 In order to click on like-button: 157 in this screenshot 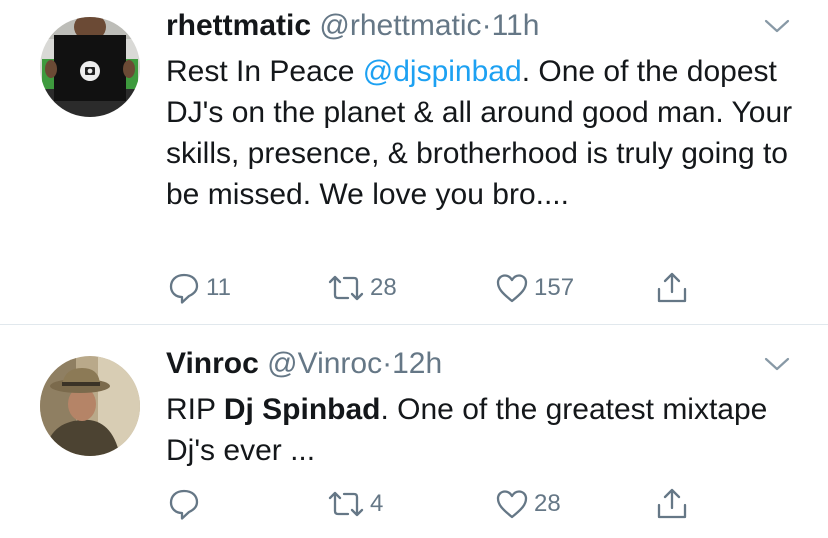, I will do `click(534, 288)`.